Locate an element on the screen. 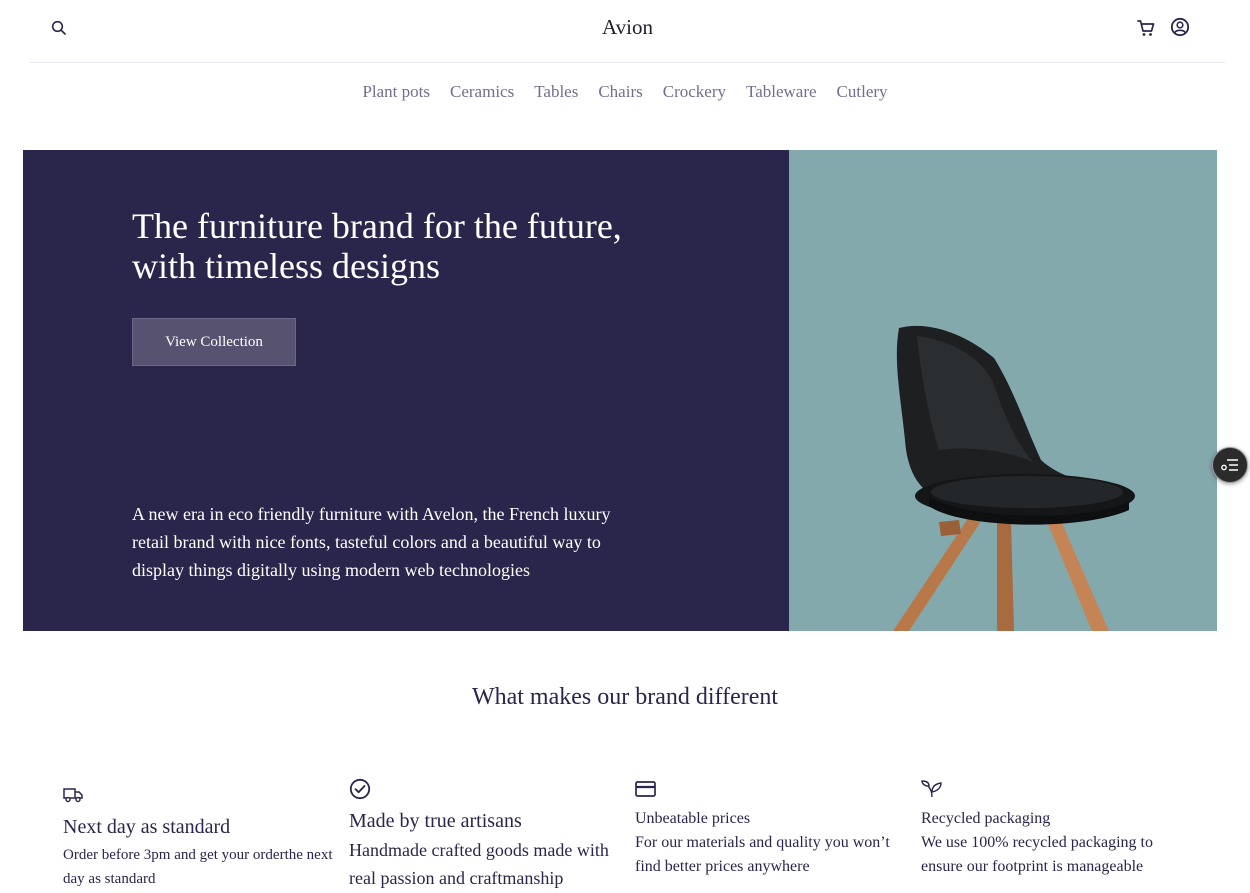 The width and height of the screenshot is (1250, 893). feature-heading: Made by true artisans is located at coordinates (435, 821).